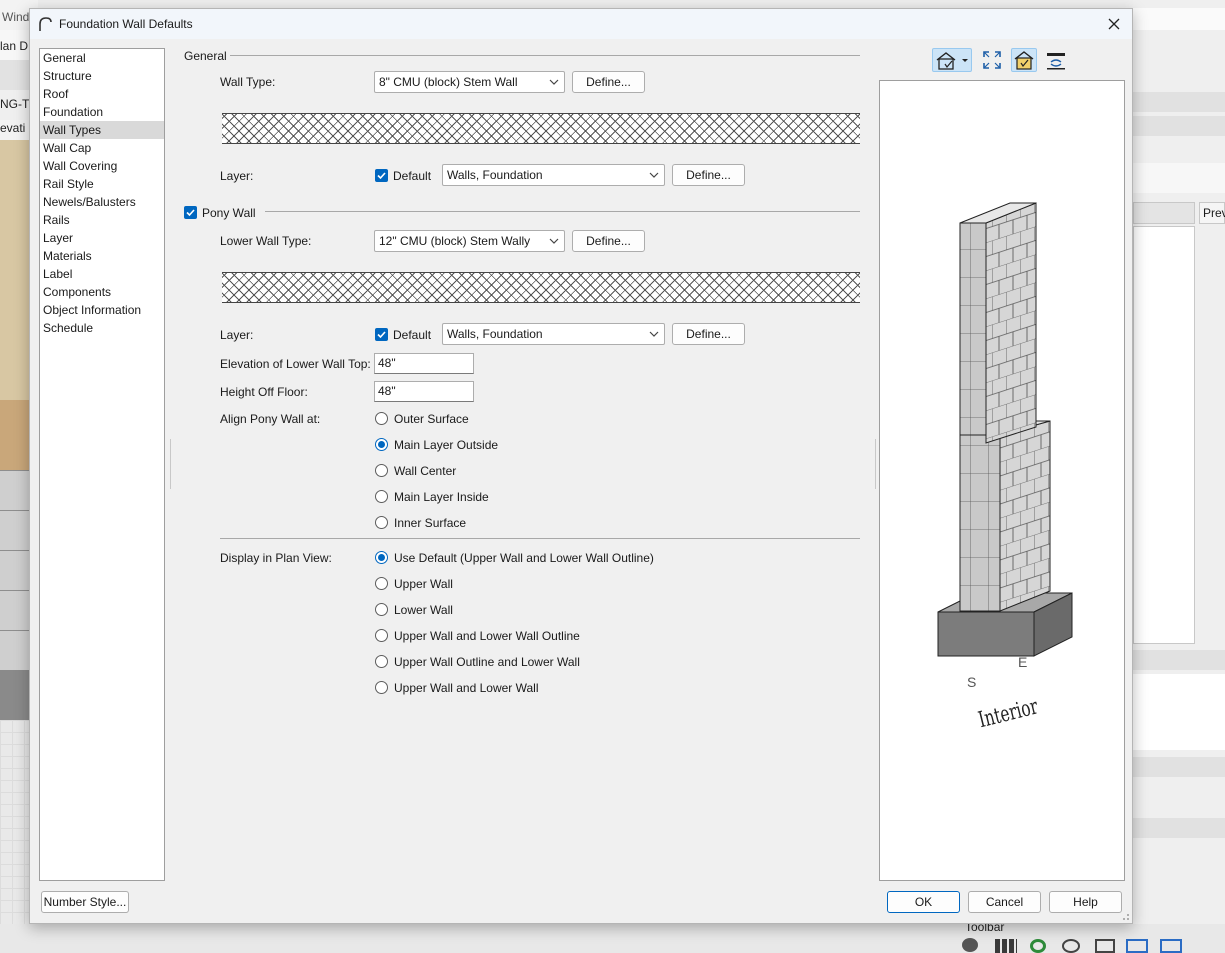 The image size is (1225, 953). What do you see at coordinates (553, 175) in the screenshot?
I see `layer-select: Walls, Foundation` at bounding box center [553, 175].